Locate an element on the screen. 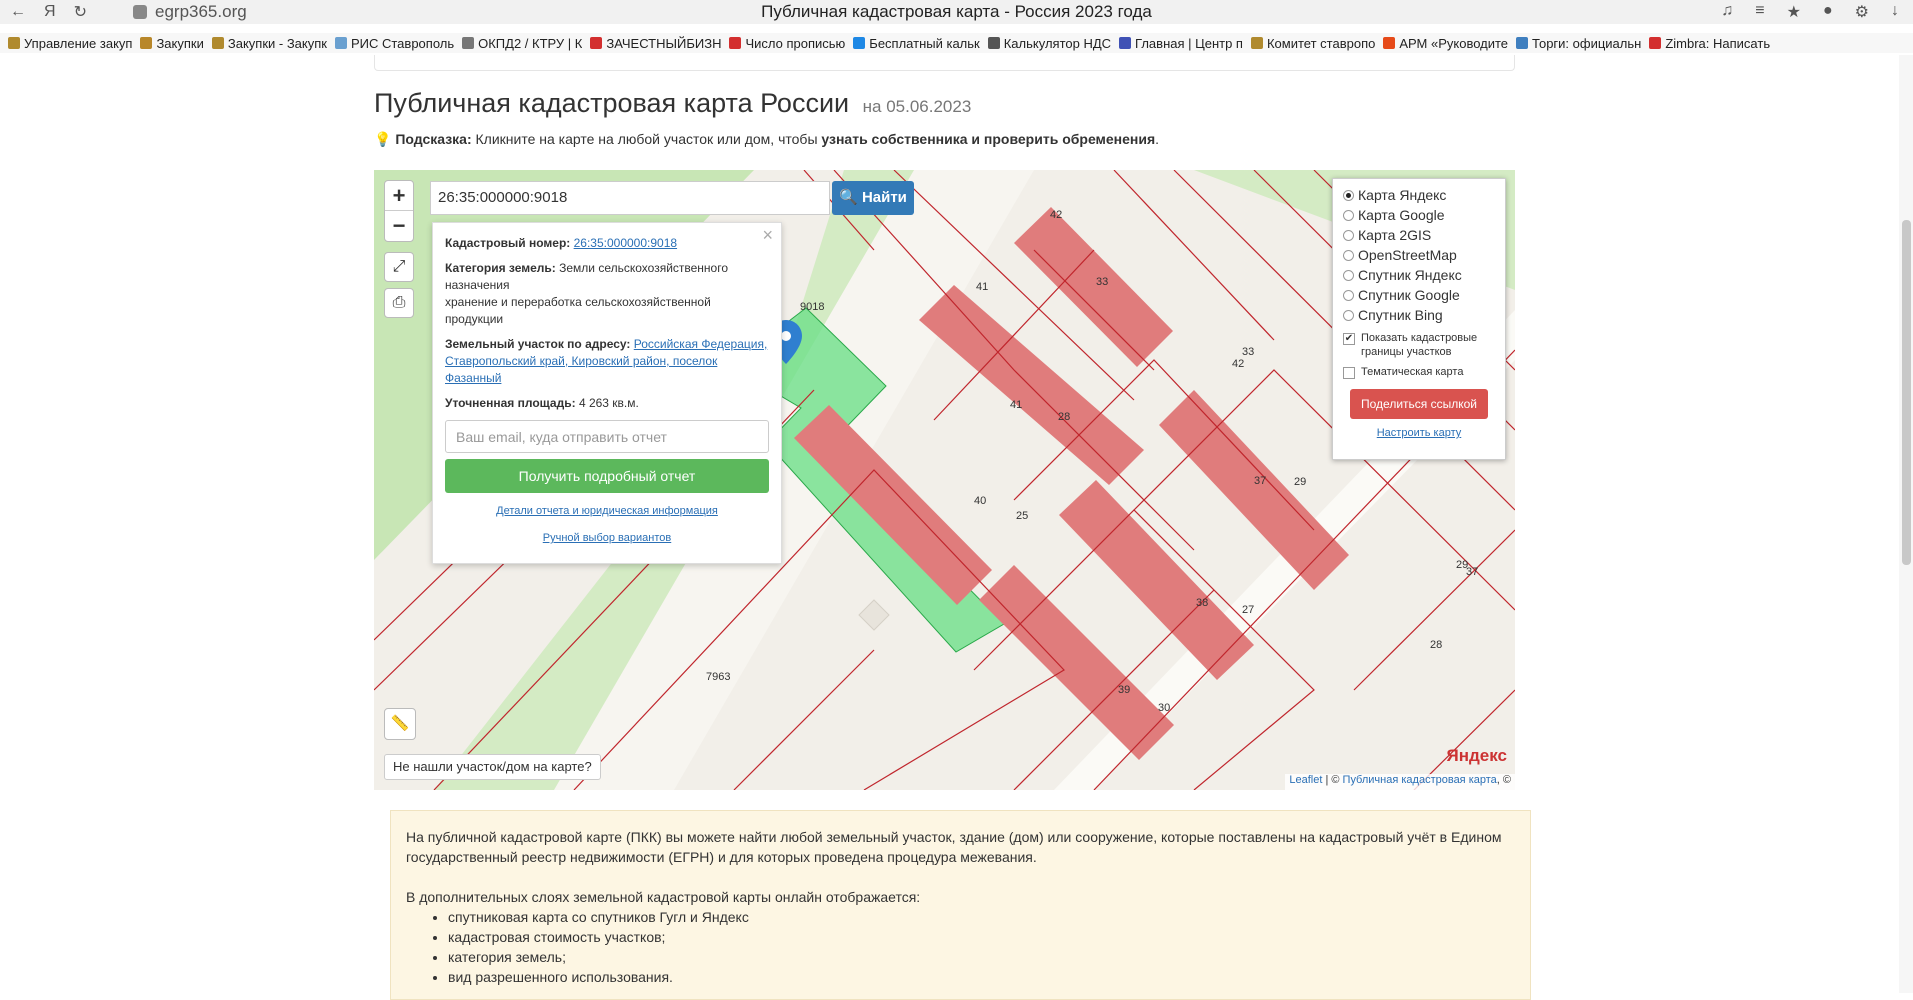 The height and width of the screenshot is (1000, 1913). bookmark-item: АРМ «Руководите is located at coordinates (1445, 43).